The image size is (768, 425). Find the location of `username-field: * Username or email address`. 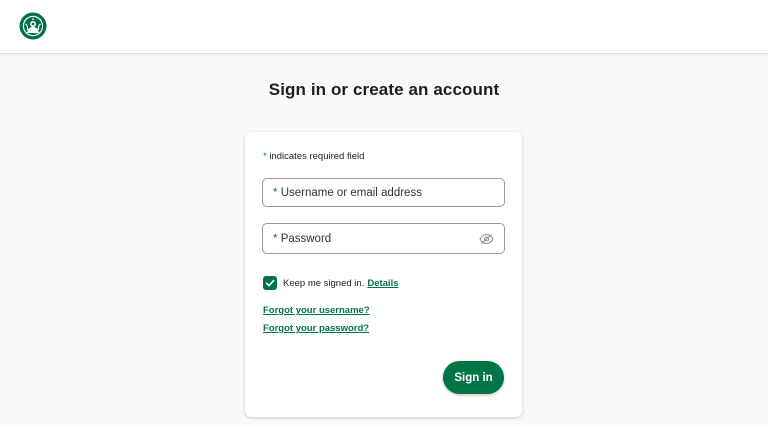

username-field: * Username or email address is located at coordinates (383, 192).